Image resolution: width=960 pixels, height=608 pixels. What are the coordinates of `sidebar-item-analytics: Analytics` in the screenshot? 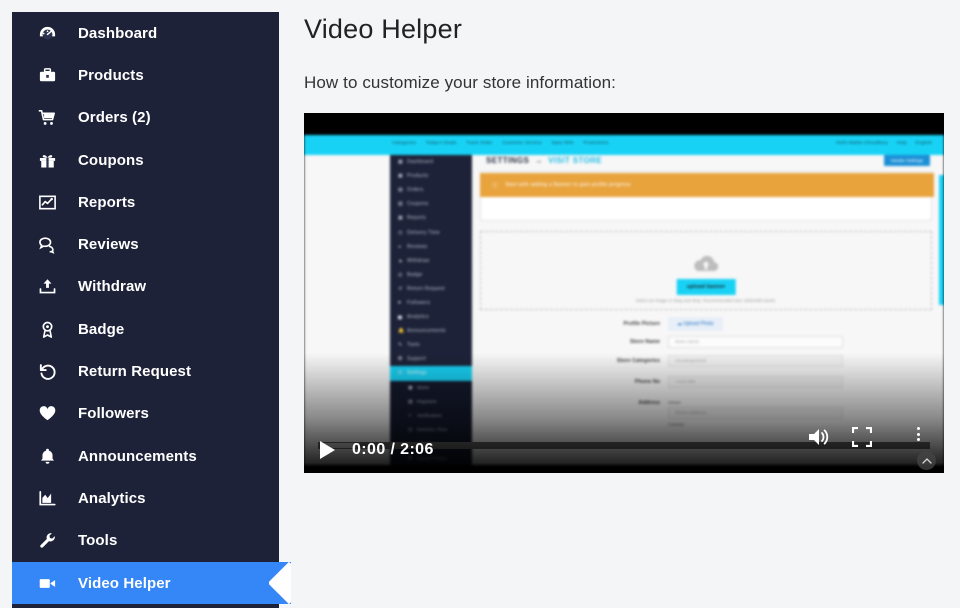 It's located at (145, 498).